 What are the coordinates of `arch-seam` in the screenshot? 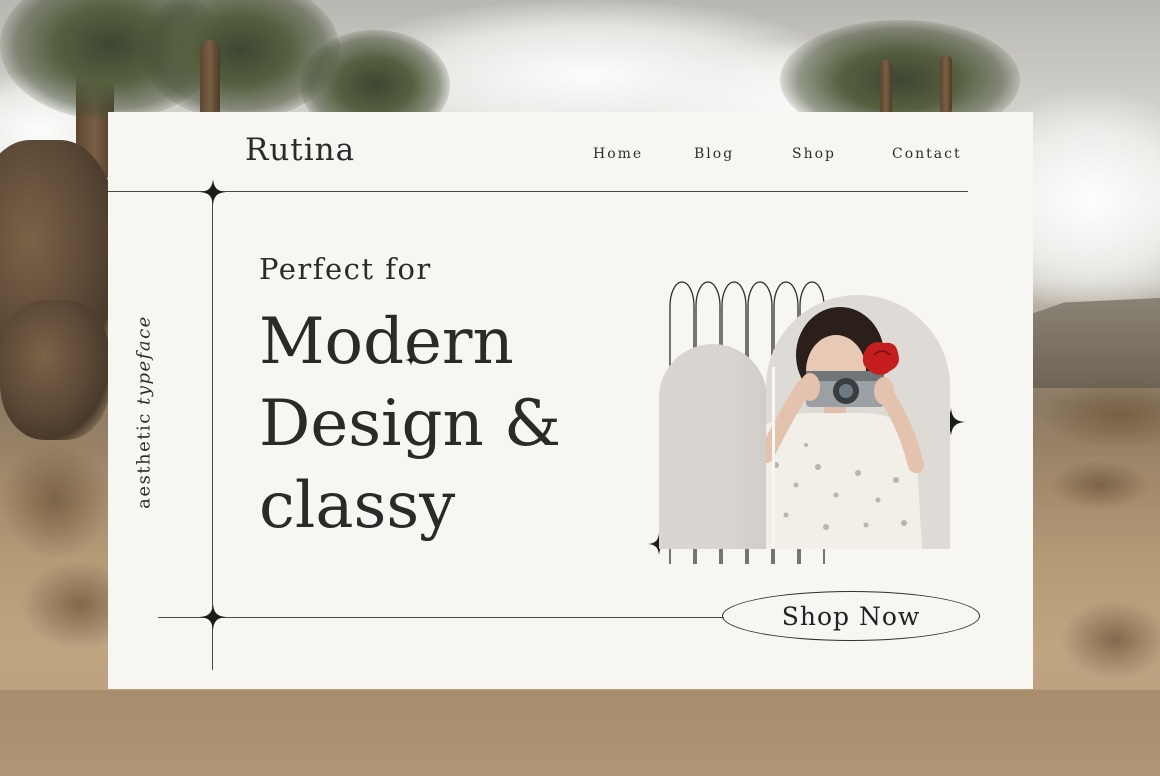 It's located at (773, 458).